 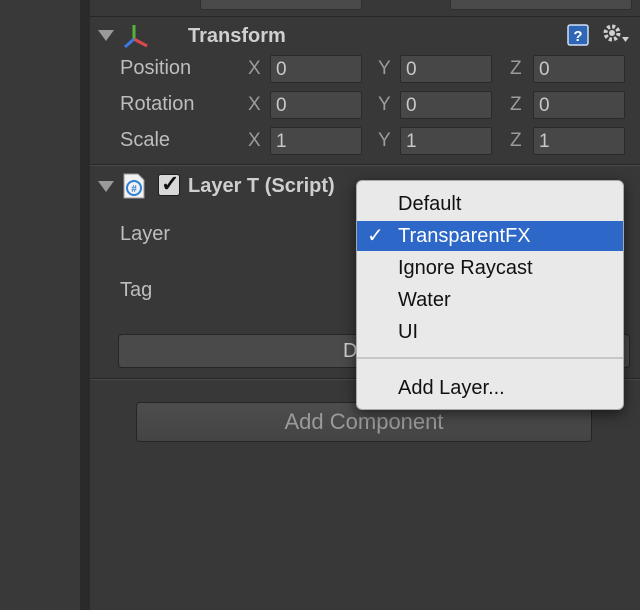 I want to click on layer-dropdown, so click(x=541, y=5).